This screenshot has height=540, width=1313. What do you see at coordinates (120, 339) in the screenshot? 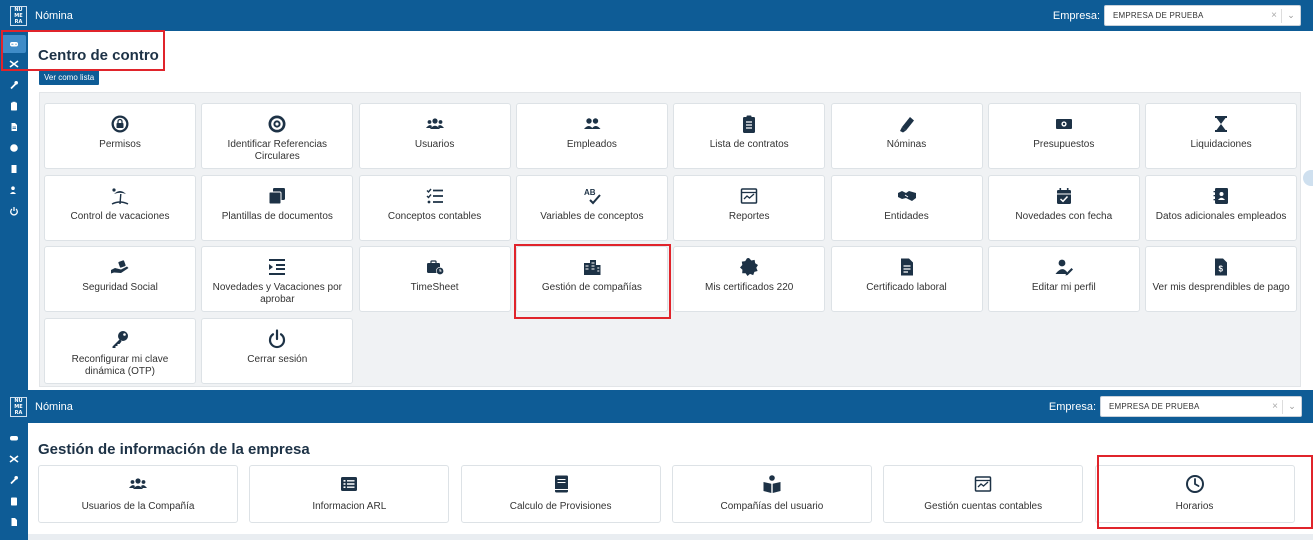
I see `key-icon` at bounding box center [120, 339].